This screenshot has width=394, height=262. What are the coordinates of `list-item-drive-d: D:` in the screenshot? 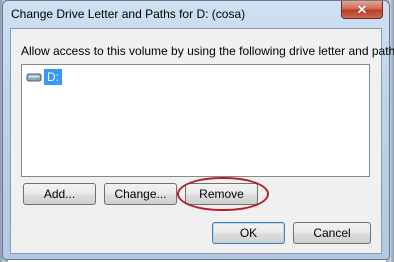 It's located at (44, 77).